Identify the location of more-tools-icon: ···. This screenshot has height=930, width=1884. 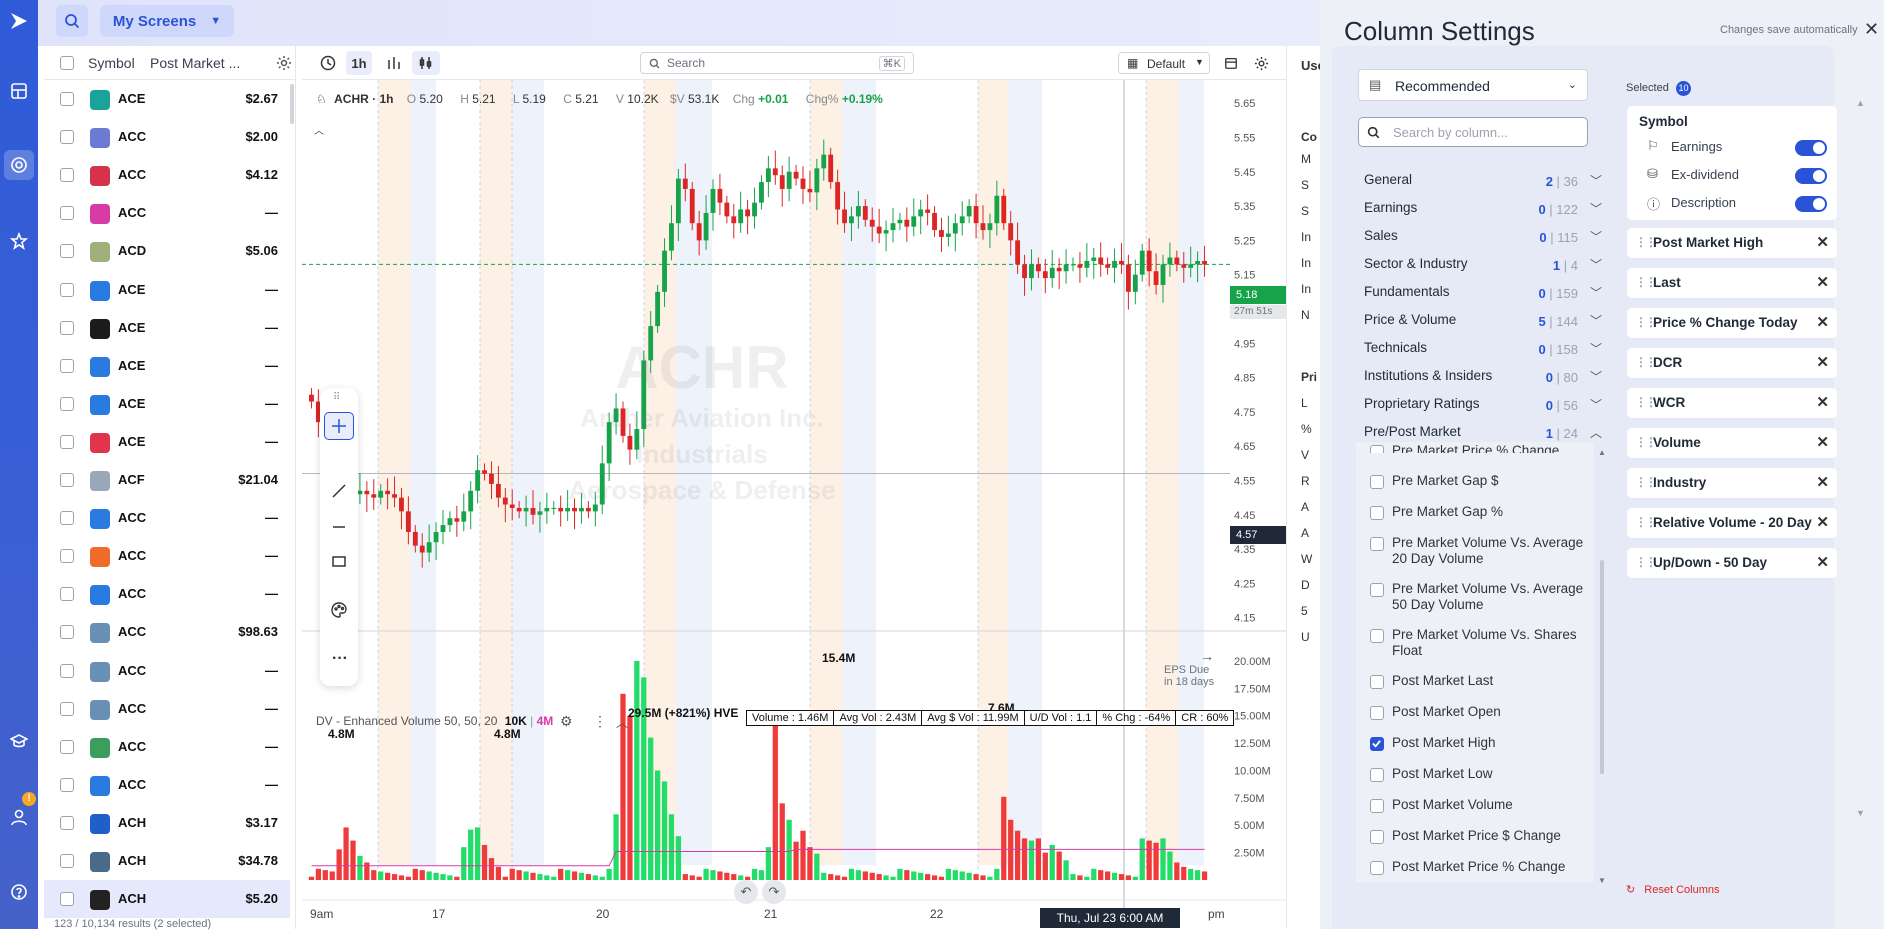
(340, 659).